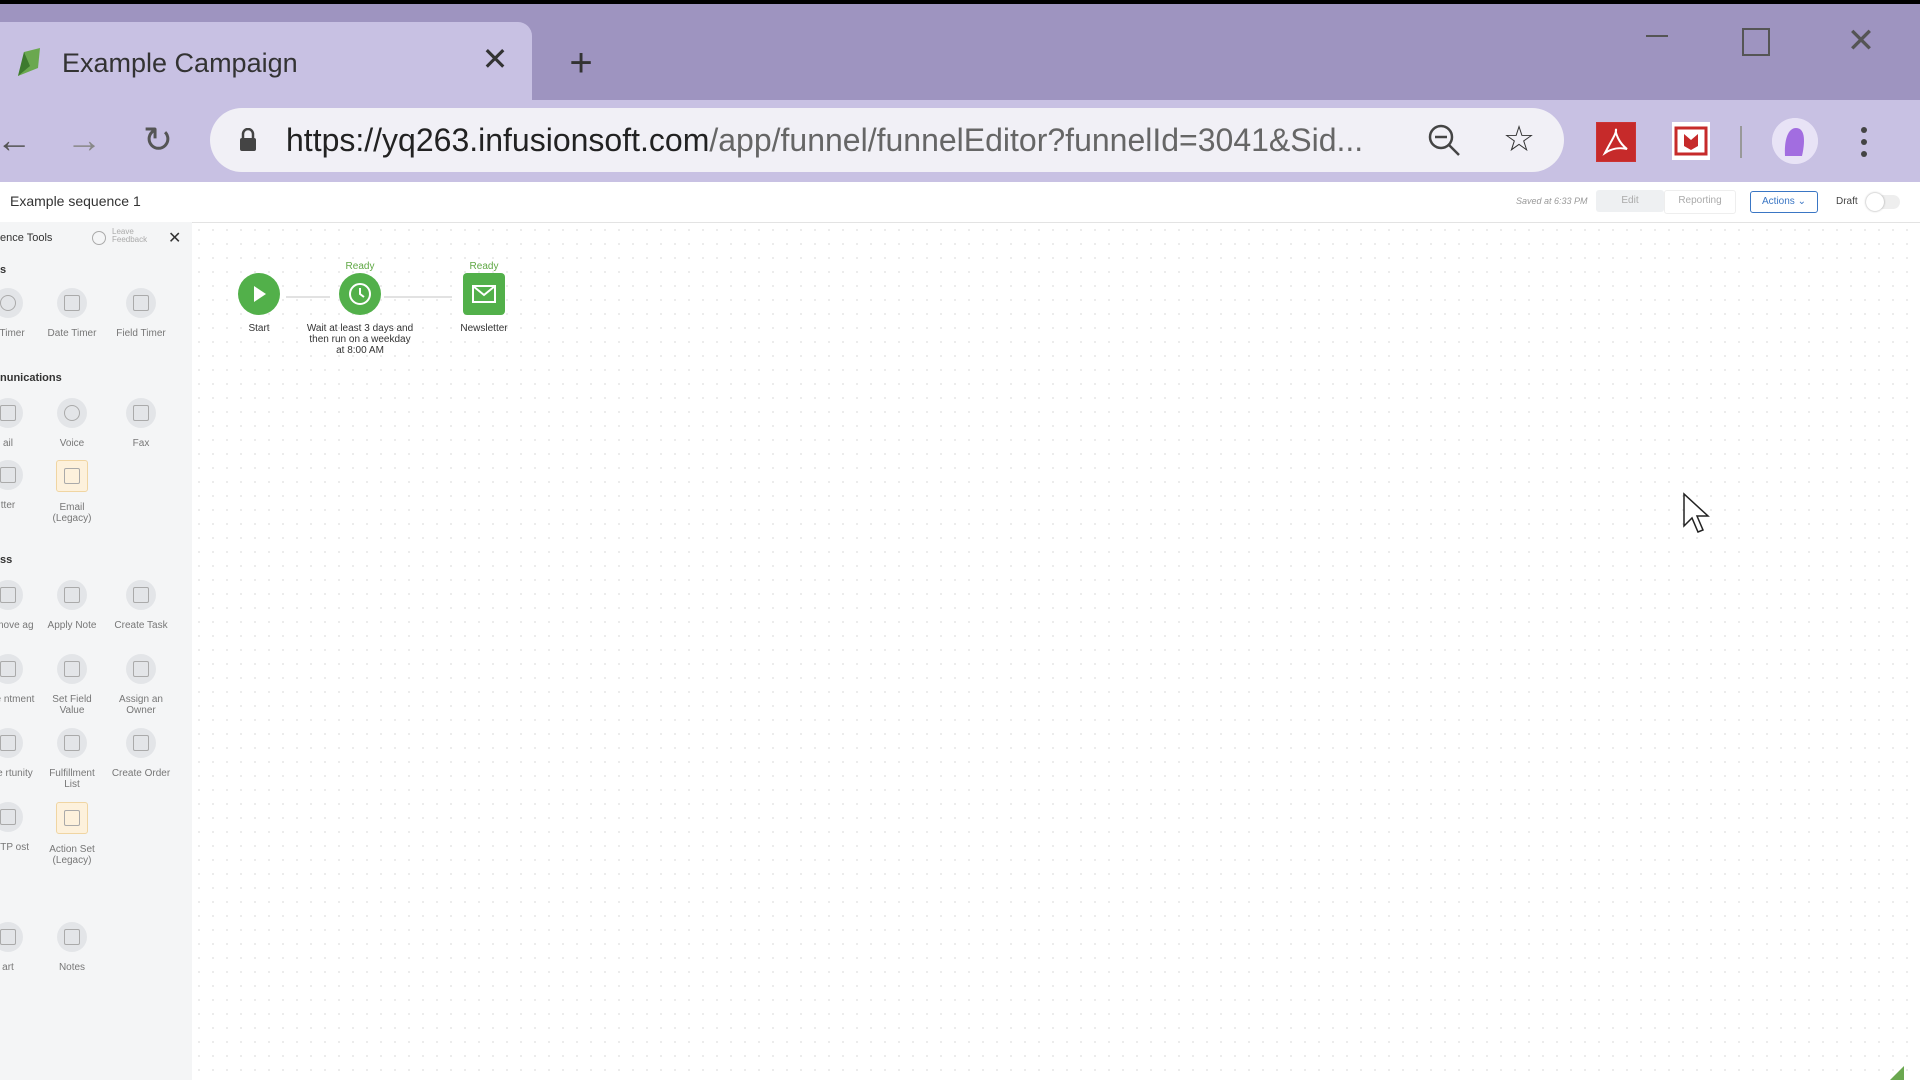 The image size is (1920, 1080). What do you see at coordinates (141, 743) in the screenshot?
I see `order-icon` at bounding box center [141, 743].